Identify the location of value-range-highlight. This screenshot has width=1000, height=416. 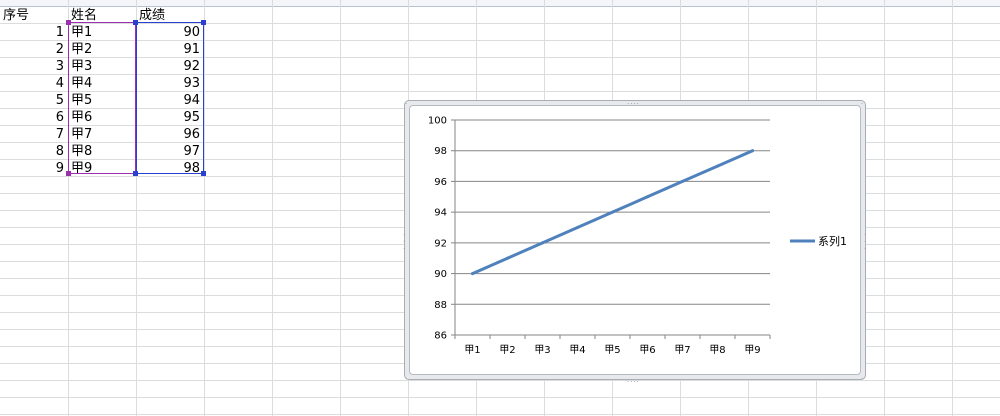
(170, 98).